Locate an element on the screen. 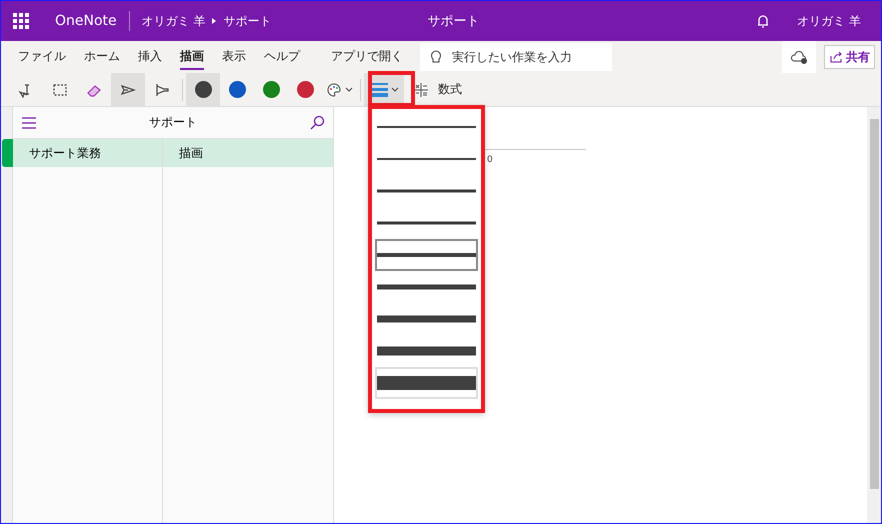 Image resolution: width=882 pixels, height=524 pixels. breadcrumb-section: サポート is located at coordinates (247, 21).